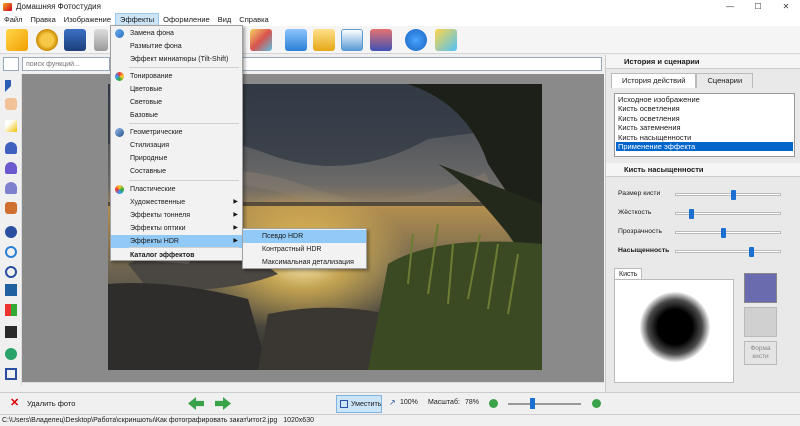 The height and width of the screenshot is (426, 800). I want to click on fit-label: Уместить, so click(366, 404).